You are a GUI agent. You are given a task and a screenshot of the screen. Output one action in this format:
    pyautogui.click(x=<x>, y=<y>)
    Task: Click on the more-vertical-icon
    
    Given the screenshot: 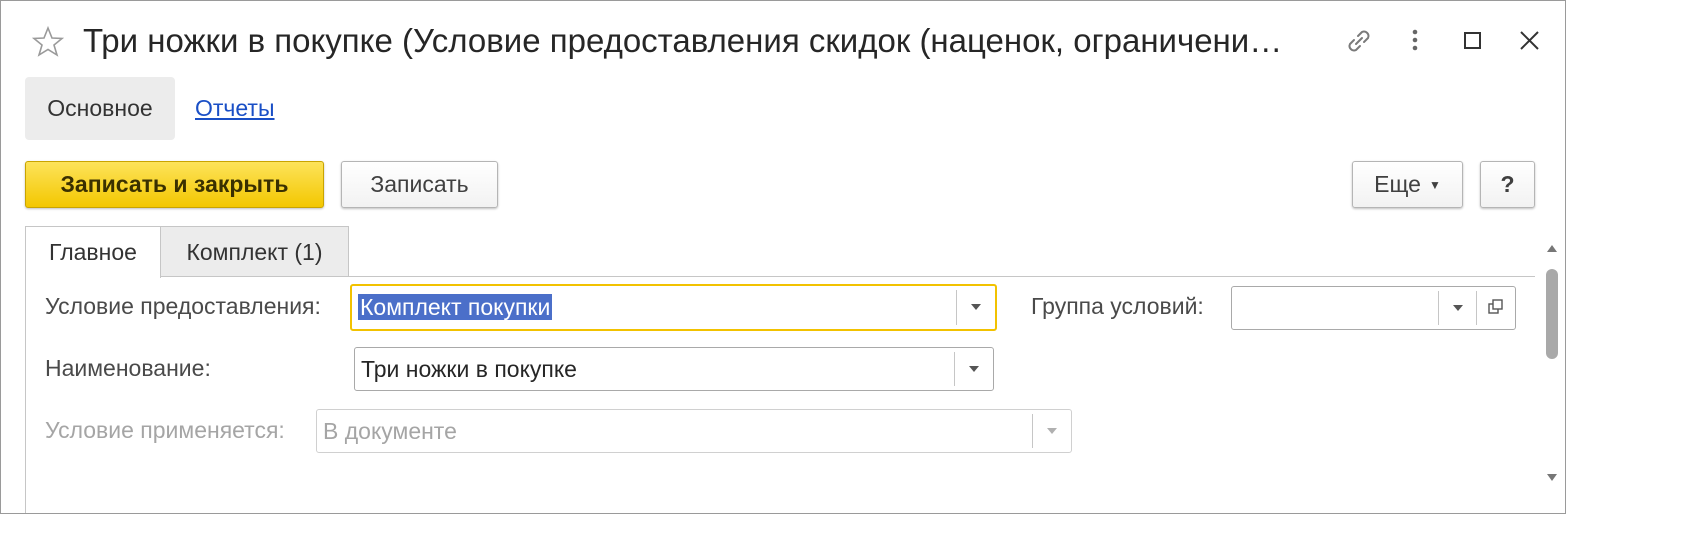 What is the action you would take?
    pyautogui.click(x=1415, y=41)
    